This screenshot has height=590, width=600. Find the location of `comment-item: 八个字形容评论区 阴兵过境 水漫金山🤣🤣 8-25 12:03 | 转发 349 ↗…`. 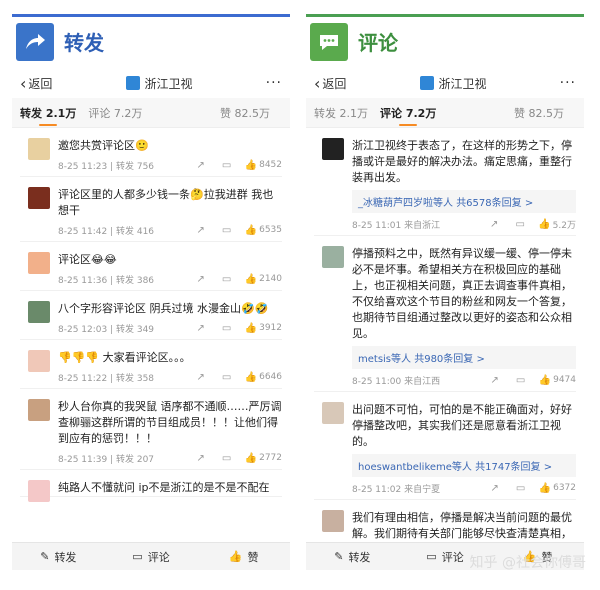

comment-item: 八个字形容评论区 阴兵过境 水漫金山🤣🤣 8-25 12:03 | 转发 349 ↗… is located at coordinates (151, 315).